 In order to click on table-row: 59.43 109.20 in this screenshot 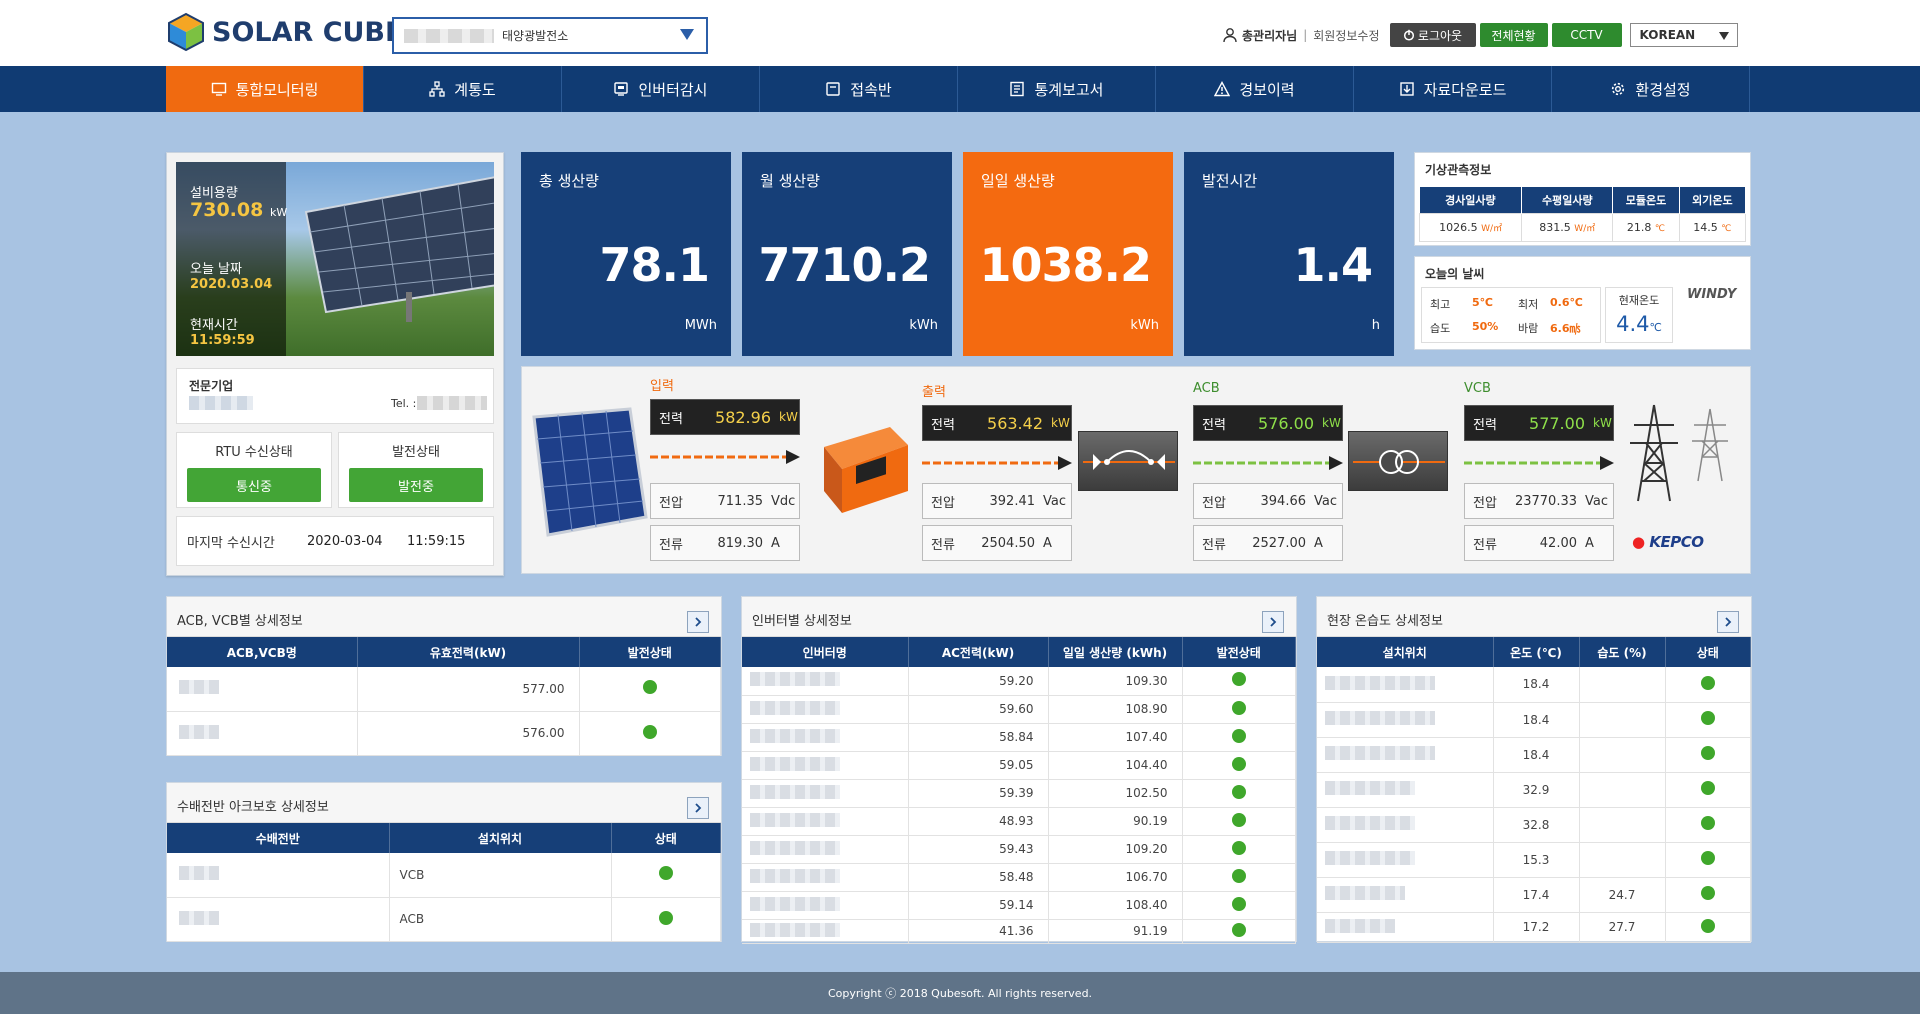, I will do `click(1019, 849)`.